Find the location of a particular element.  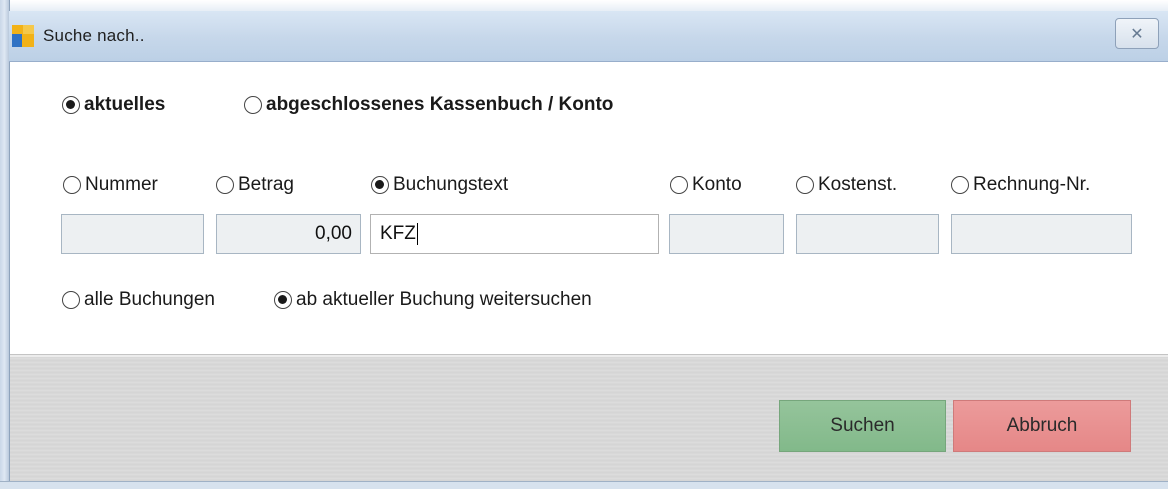

search-button: Suchen is located at coordinates (862, 426).